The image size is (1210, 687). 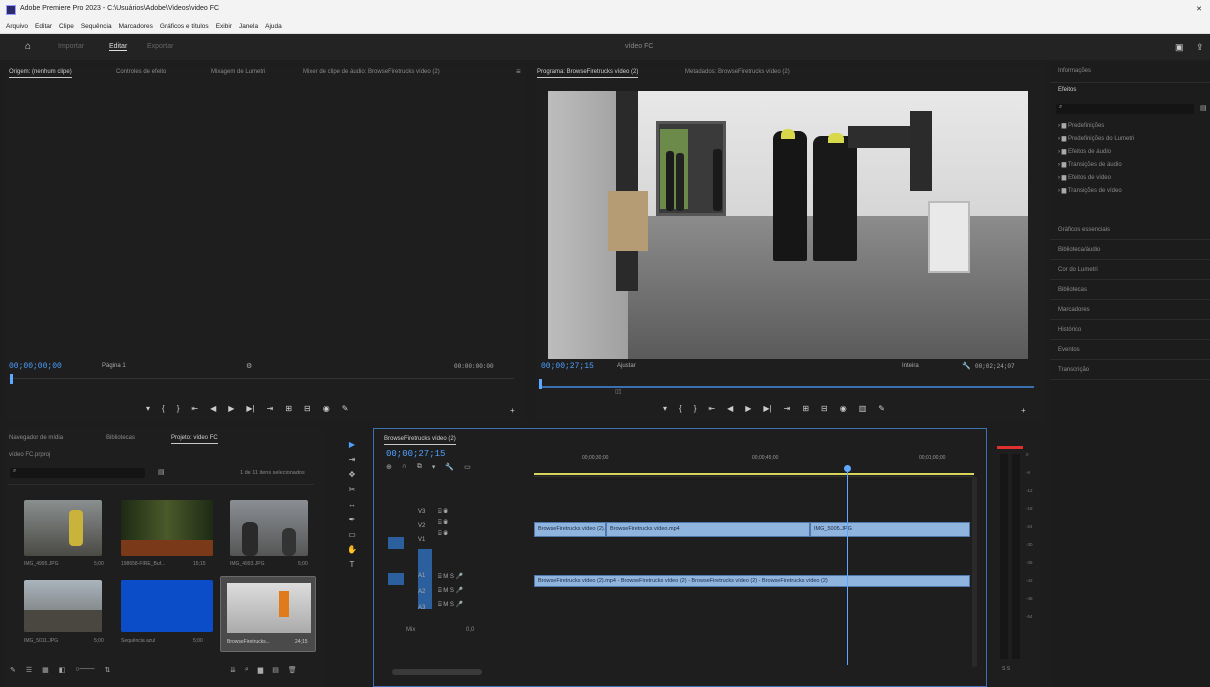 I want to click on track-label-a3: A3, so click(x=421, y=608).